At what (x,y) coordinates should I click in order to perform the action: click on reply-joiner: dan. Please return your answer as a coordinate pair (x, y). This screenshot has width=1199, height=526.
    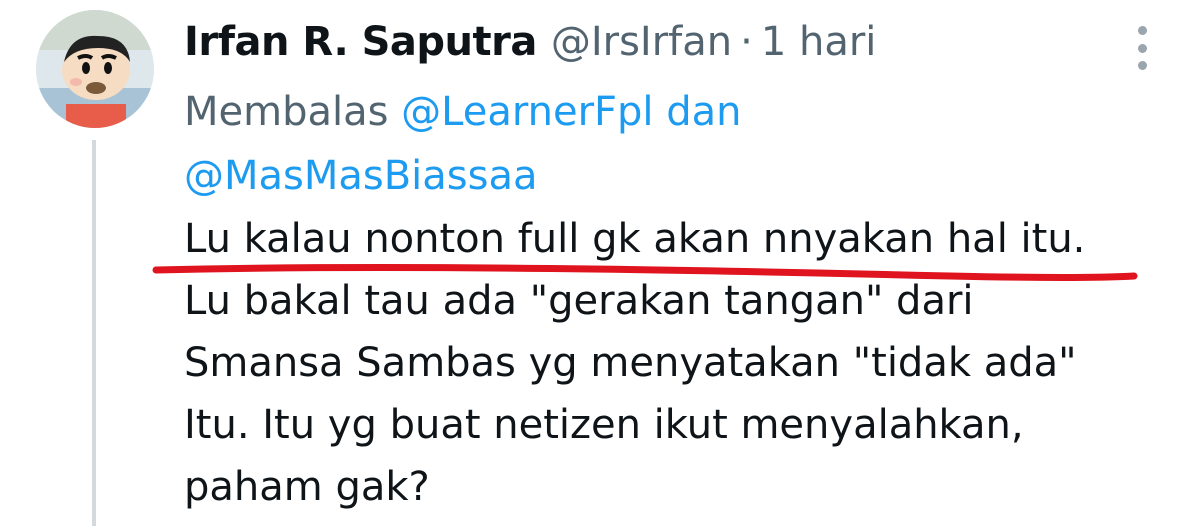
    Looking at the image, I should click on (704, 112).